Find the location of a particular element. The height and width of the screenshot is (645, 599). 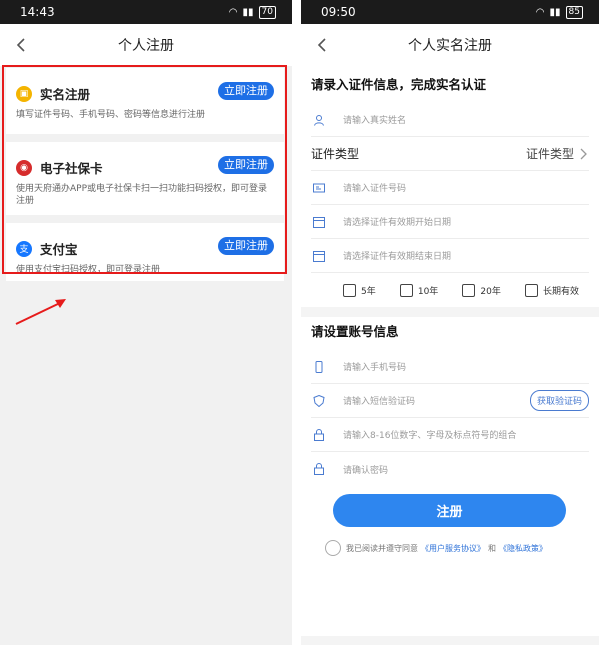

status-icons: ◠ ▮▮ 85 is located at coordinates (559, 12).